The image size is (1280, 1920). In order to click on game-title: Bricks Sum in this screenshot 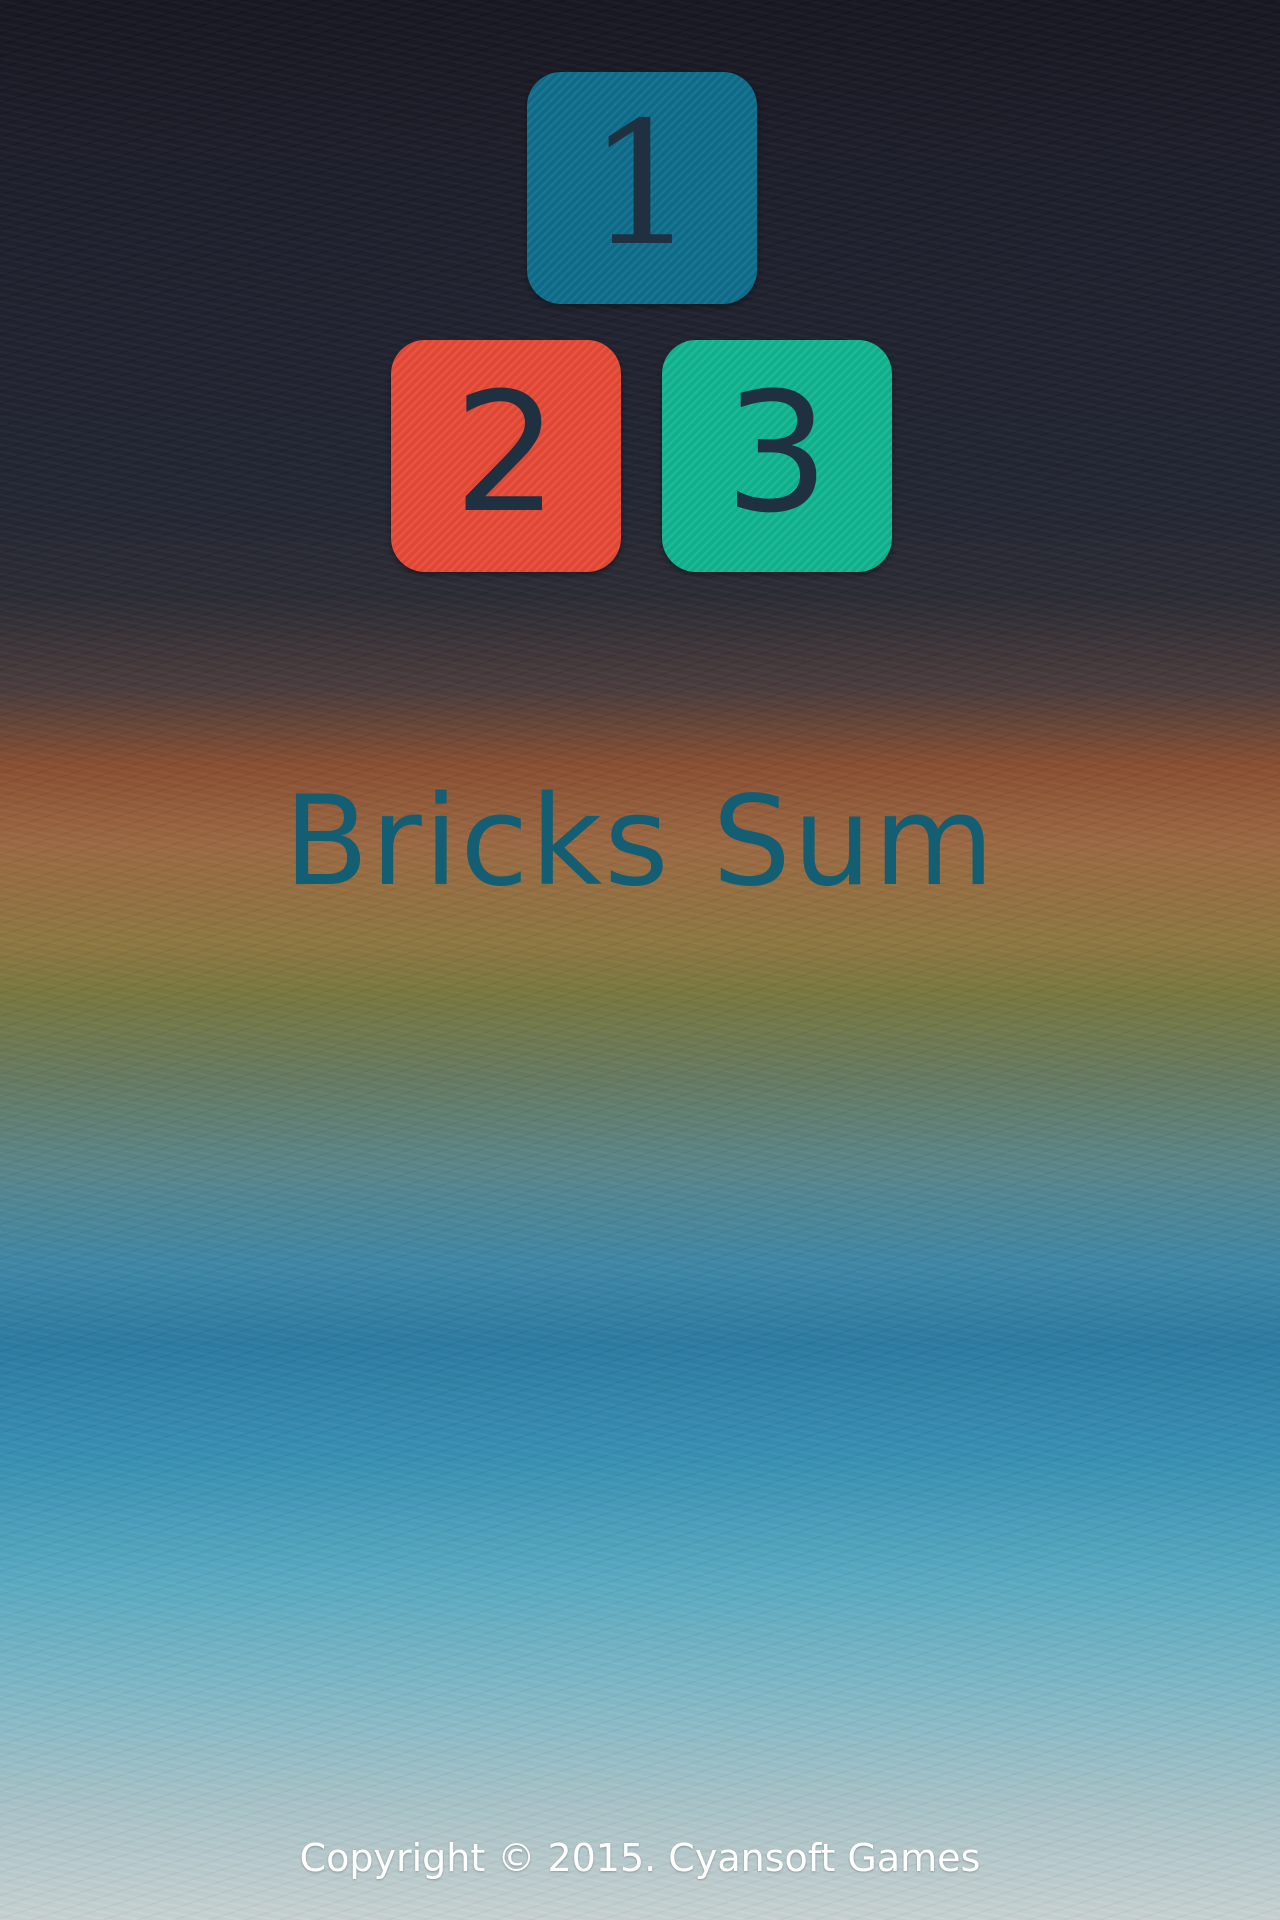, I will do `click(640, 842)`.